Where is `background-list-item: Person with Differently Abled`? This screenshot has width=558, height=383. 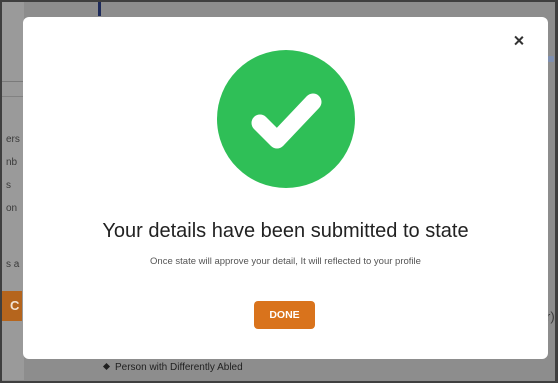 background-list-item: Person with Differently Abled is located at coordinates (172, 367).